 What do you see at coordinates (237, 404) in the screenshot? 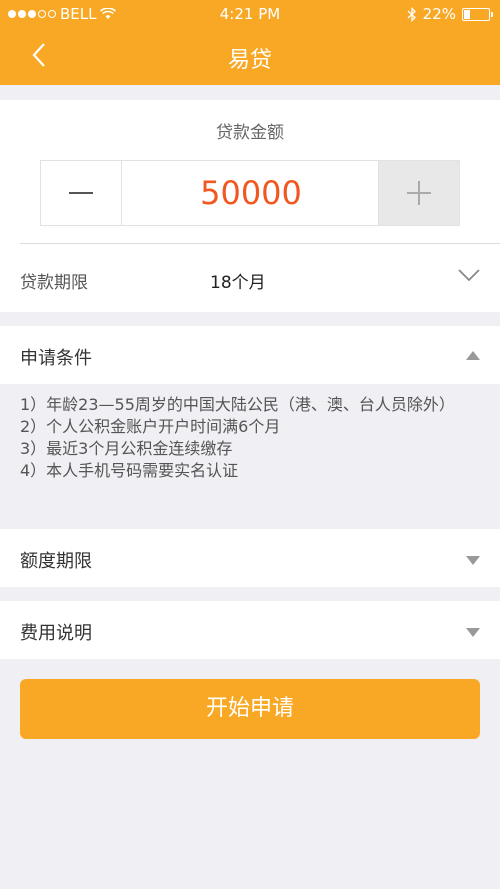
I see `list-item: 1）年龄23—55周岁的中国大陆公民（港、澳、台人员除外）` at bounding box center [237, 404].